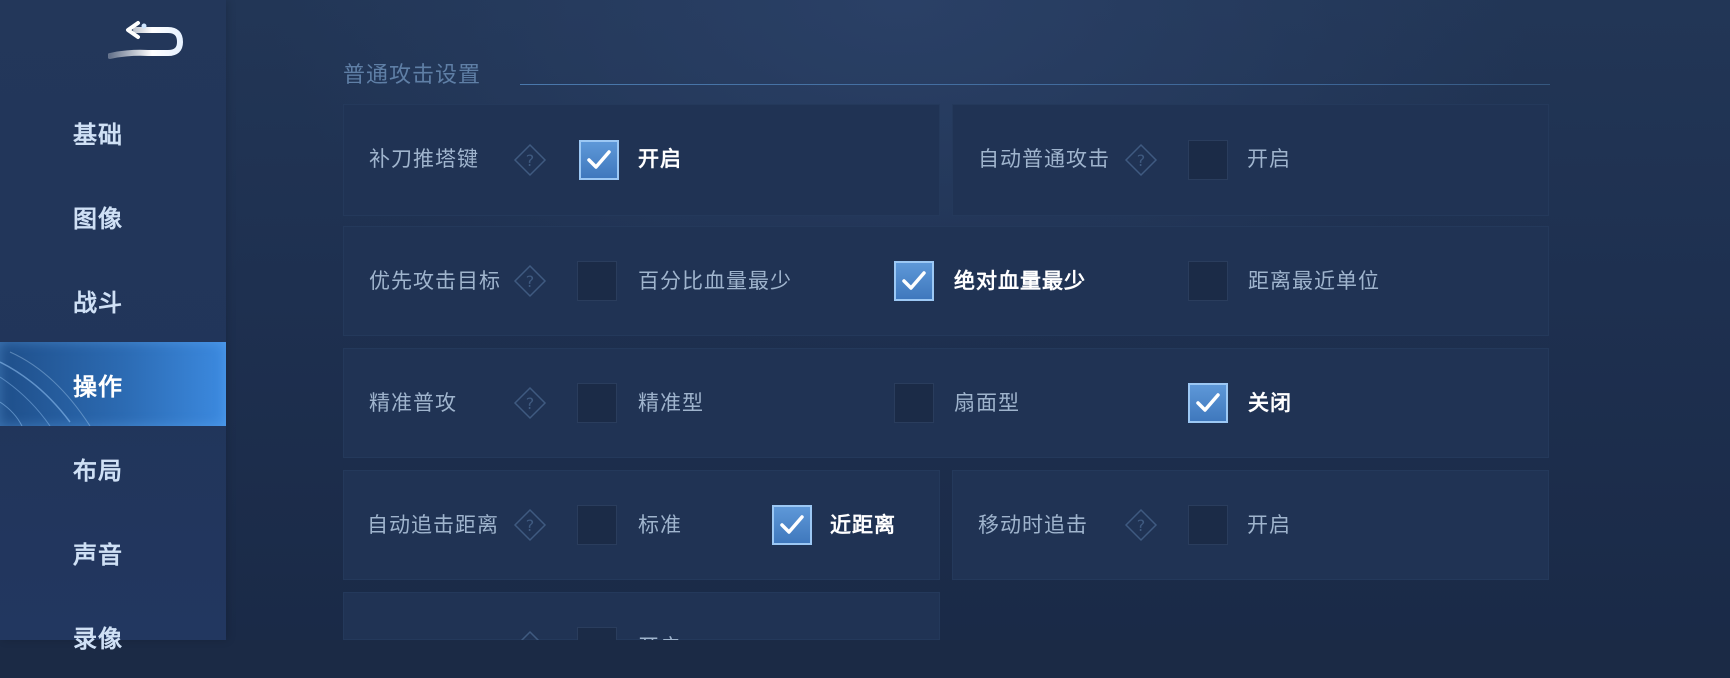 The height and width of the screenshot is (678, 1730). I want to click on checkbox-absolute-hp, so click(914, 281).